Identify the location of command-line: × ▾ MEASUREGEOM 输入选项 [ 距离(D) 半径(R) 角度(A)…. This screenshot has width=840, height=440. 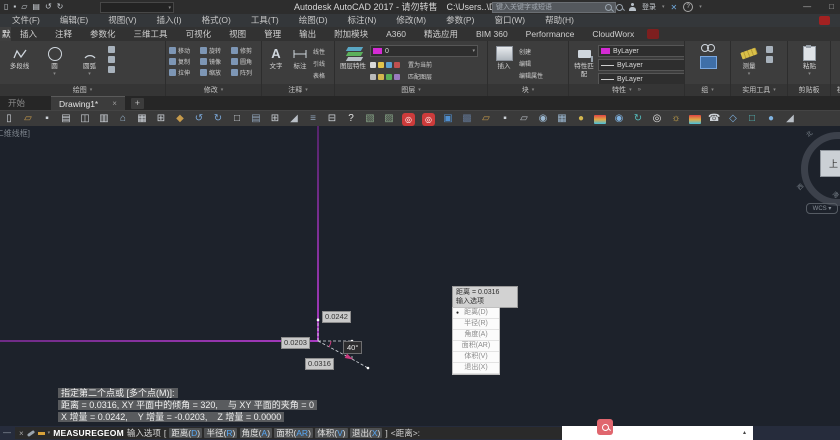
(292, 433).